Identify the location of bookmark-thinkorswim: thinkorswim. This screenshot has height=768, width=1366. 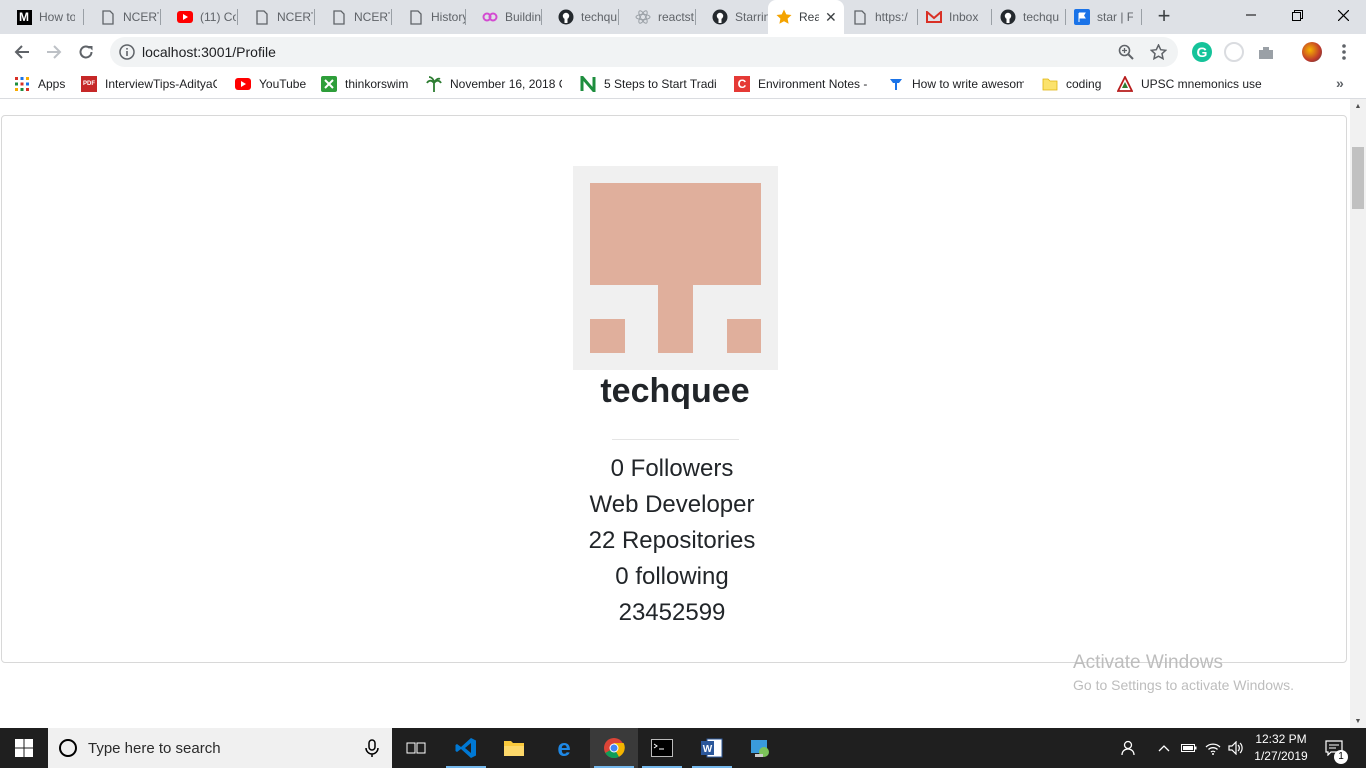
(364, 84).